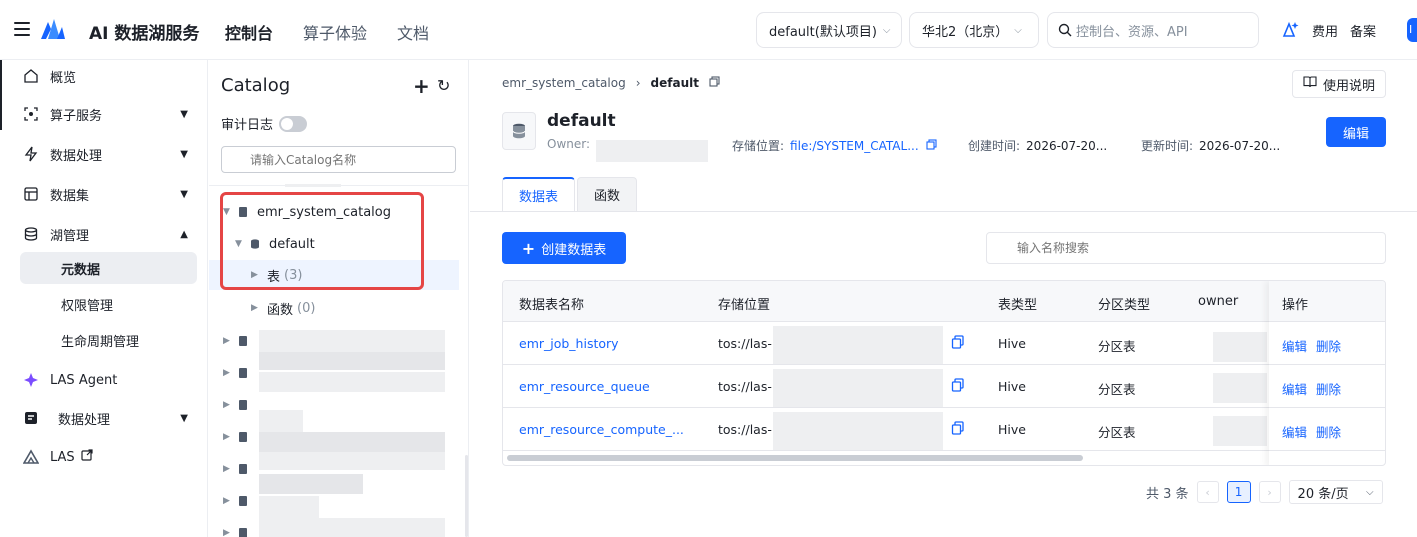  Describe the element at coordinates (1290, 30) in the screenshot. I see `ai-assistant-icon` at that location.